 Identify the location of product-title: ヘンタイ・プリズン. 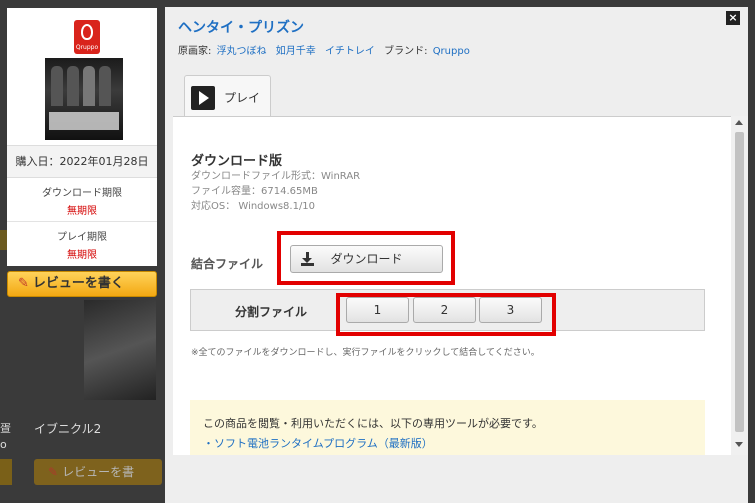
(241, 27).